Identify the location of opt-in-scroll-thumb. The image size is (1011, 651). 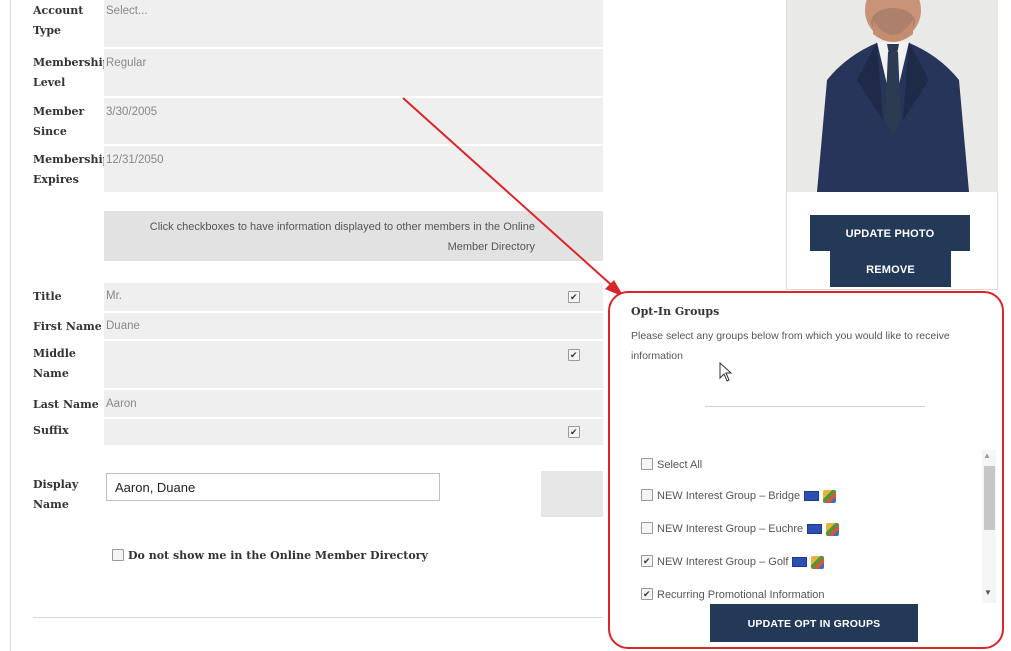
(989, 498).